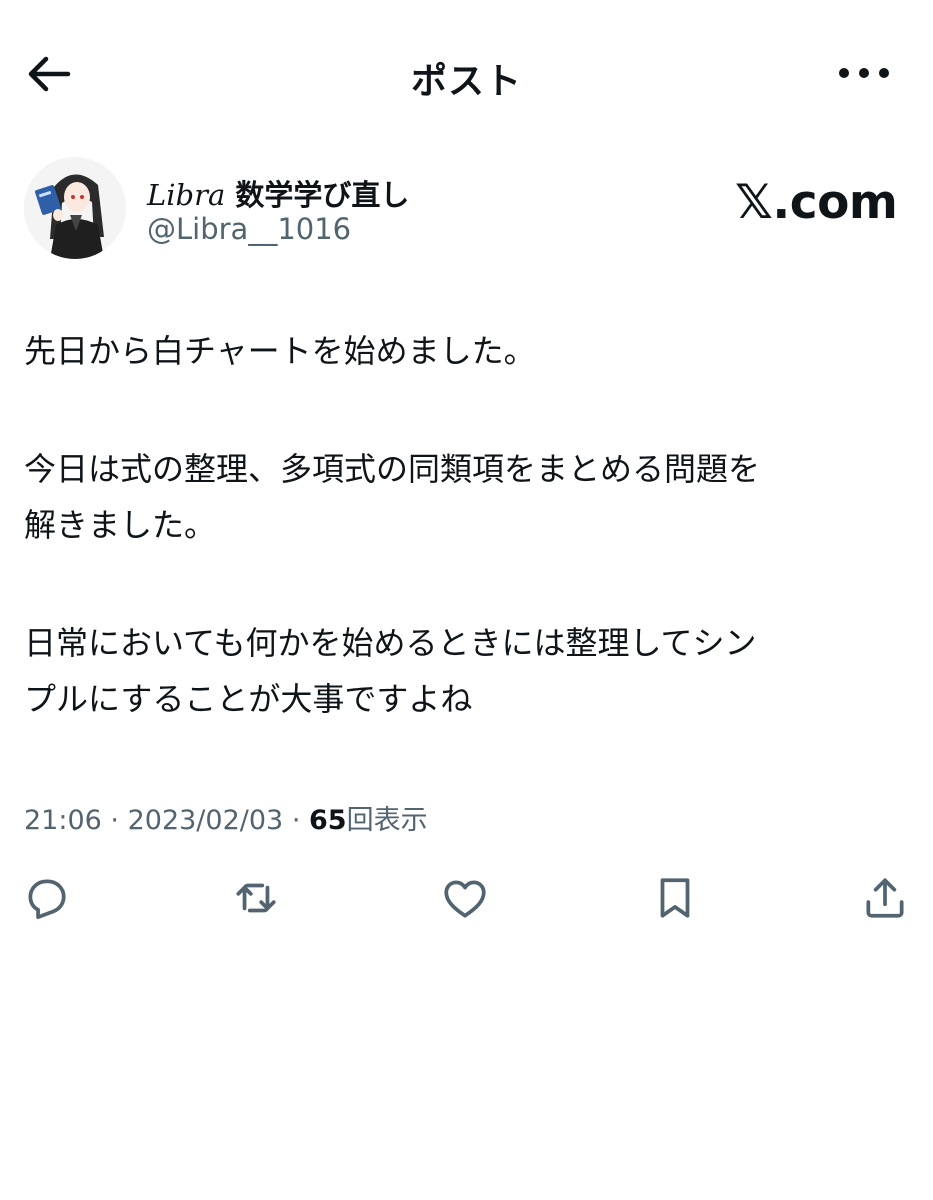 The image size is (933, 1200). I want to click on views-count: 65, so click(328, 820).